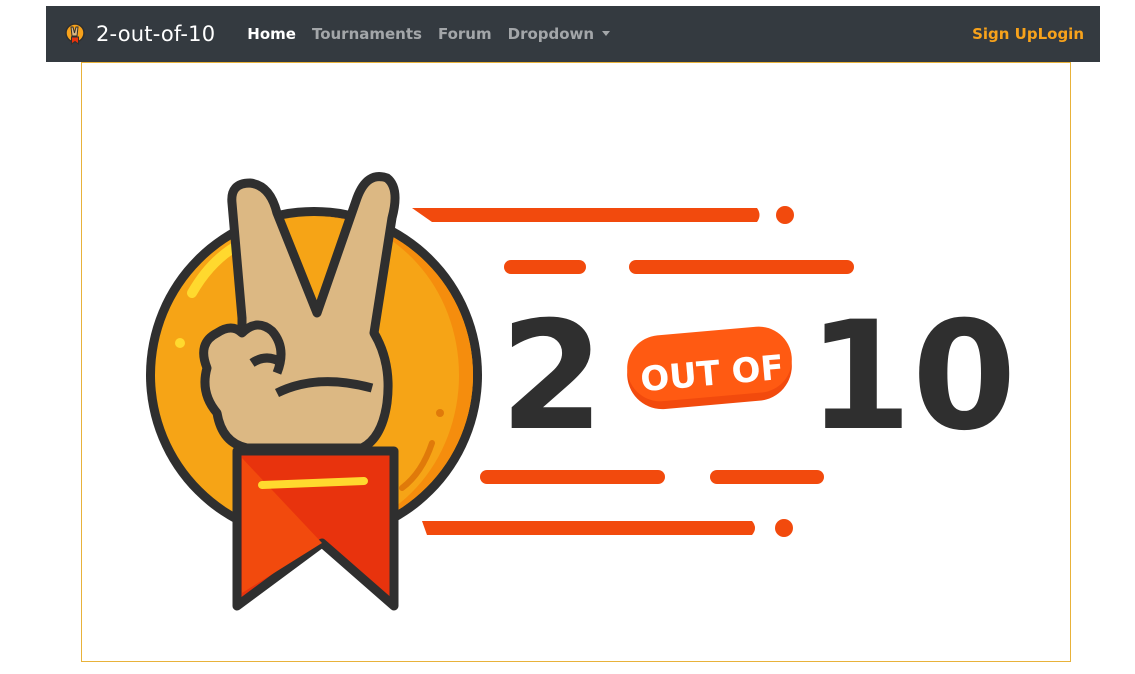 This screenshot has height=674, width=1135. I want to click on ribbon, so click(315, 528).